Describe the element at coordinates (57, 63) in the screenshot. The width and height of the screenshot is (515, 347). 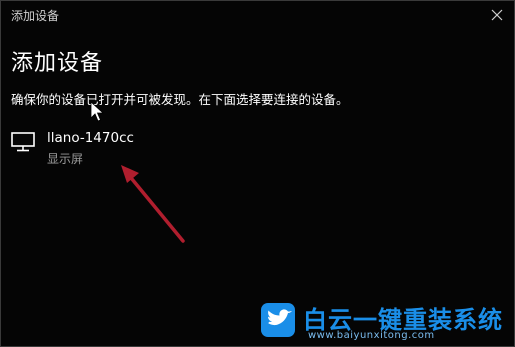
I see `page-heading: 添加设备` at that location.